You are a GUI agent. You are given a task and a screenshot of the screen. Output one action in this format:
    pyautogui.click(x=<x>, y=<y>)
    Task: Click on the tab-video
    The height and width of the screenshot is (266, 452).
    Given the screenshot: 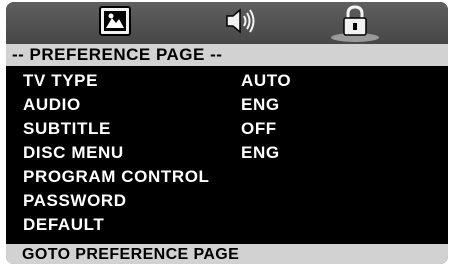 What is the action you would take?
    pyautogui.click(x=115, y=23)
    